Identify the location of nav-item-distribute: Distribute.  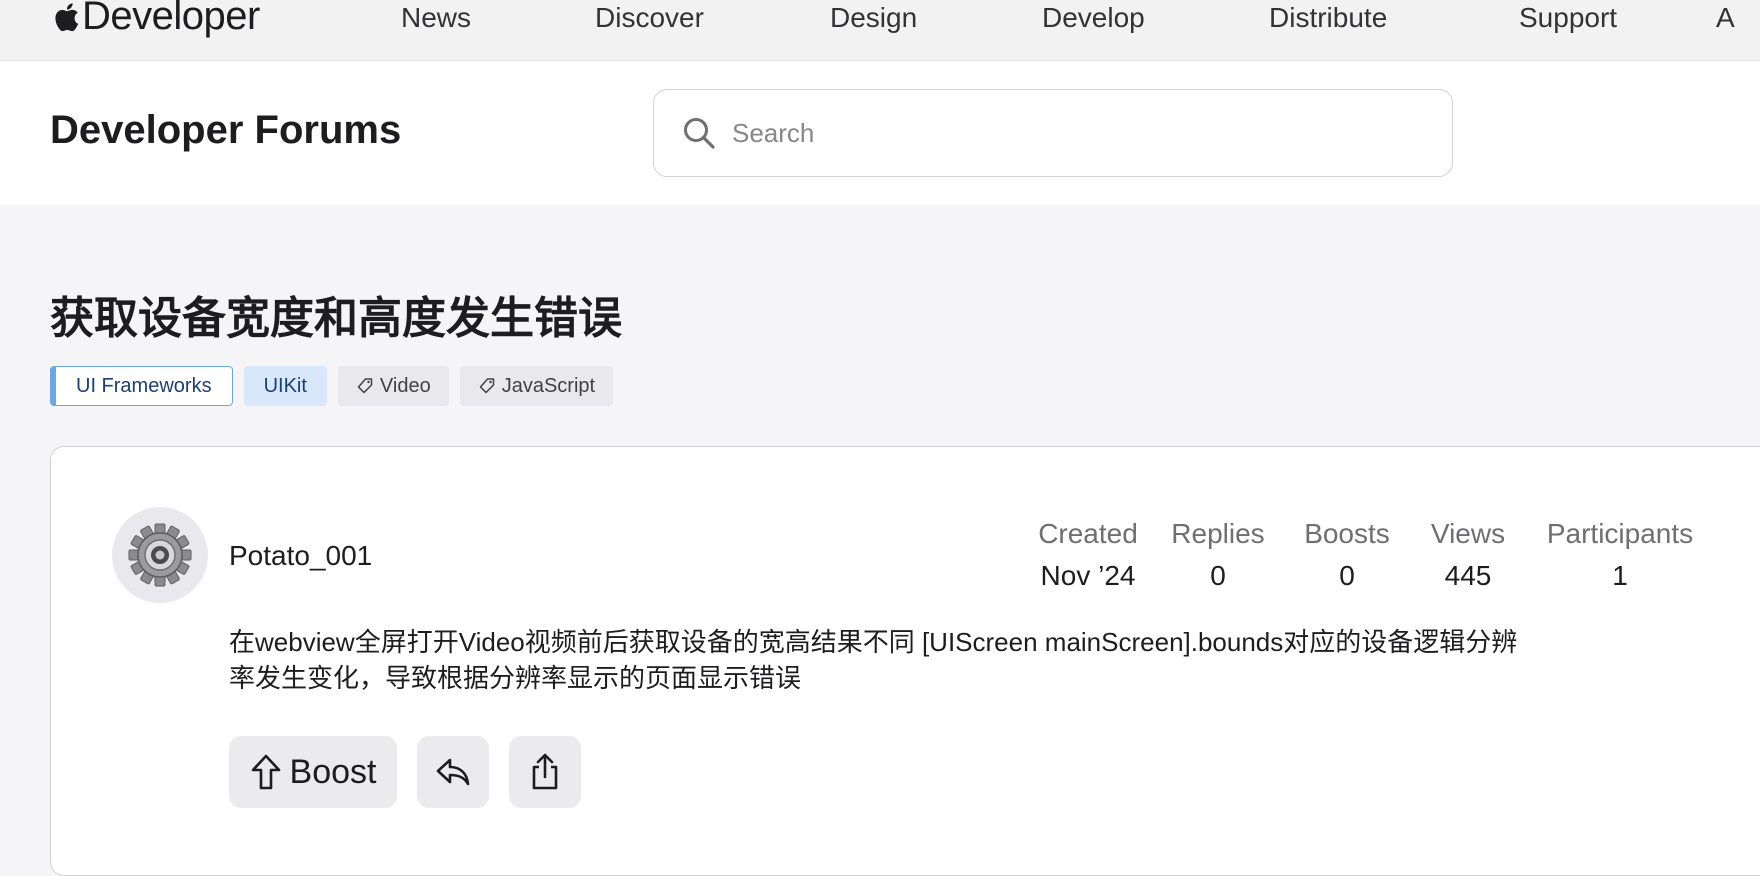
(1328, 18).